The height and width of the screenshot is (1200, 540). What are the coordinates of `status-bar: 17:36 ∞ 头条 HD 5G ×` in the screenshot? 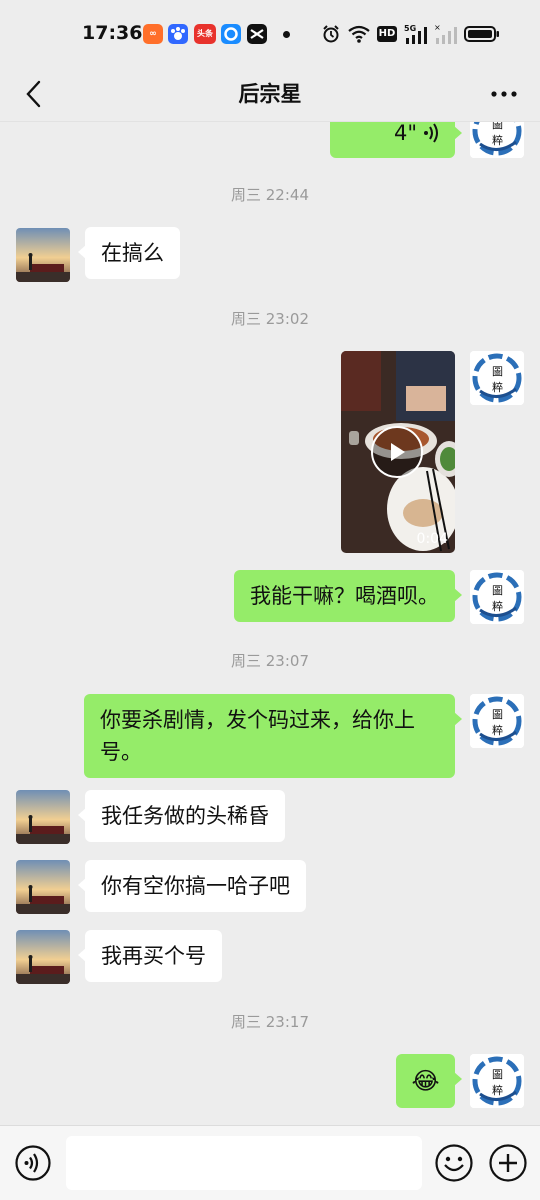 It's located at (270, 33).